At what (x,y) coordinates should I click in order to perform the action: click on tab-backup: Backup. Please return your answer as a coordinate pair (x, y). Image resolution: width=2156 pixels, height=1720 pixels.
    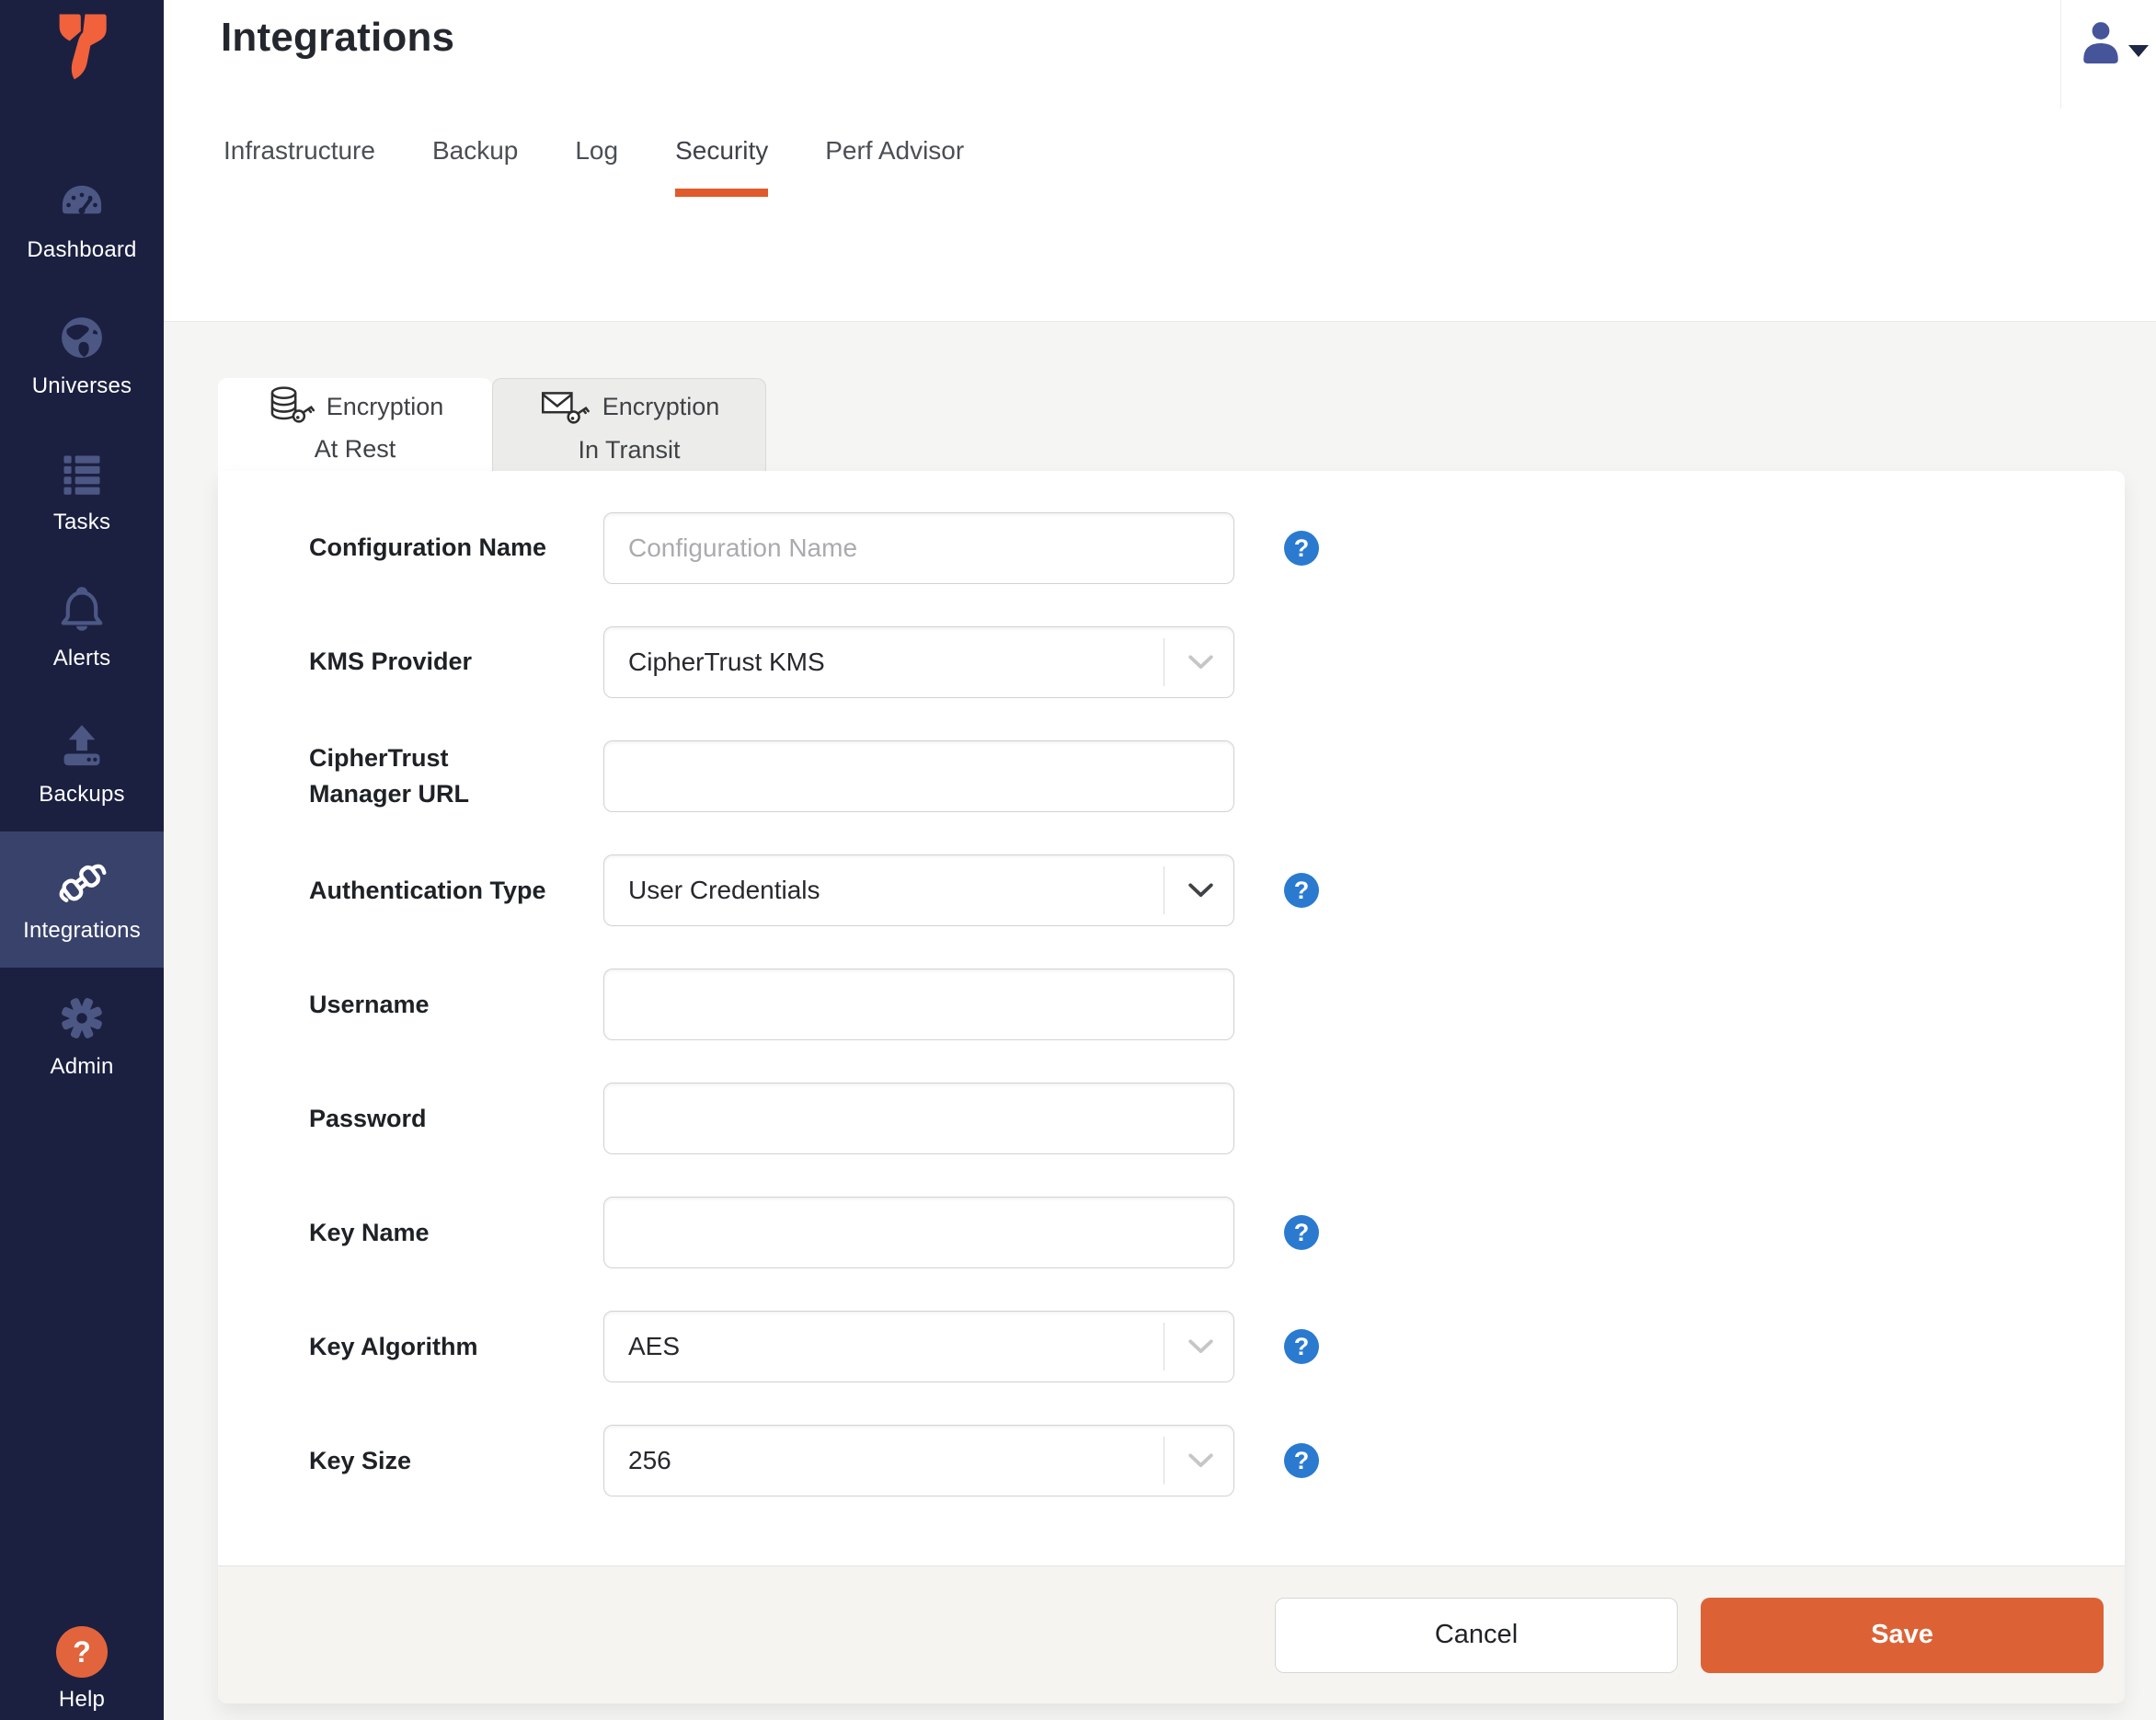
    Looking at the image, I should click on (475, 166).